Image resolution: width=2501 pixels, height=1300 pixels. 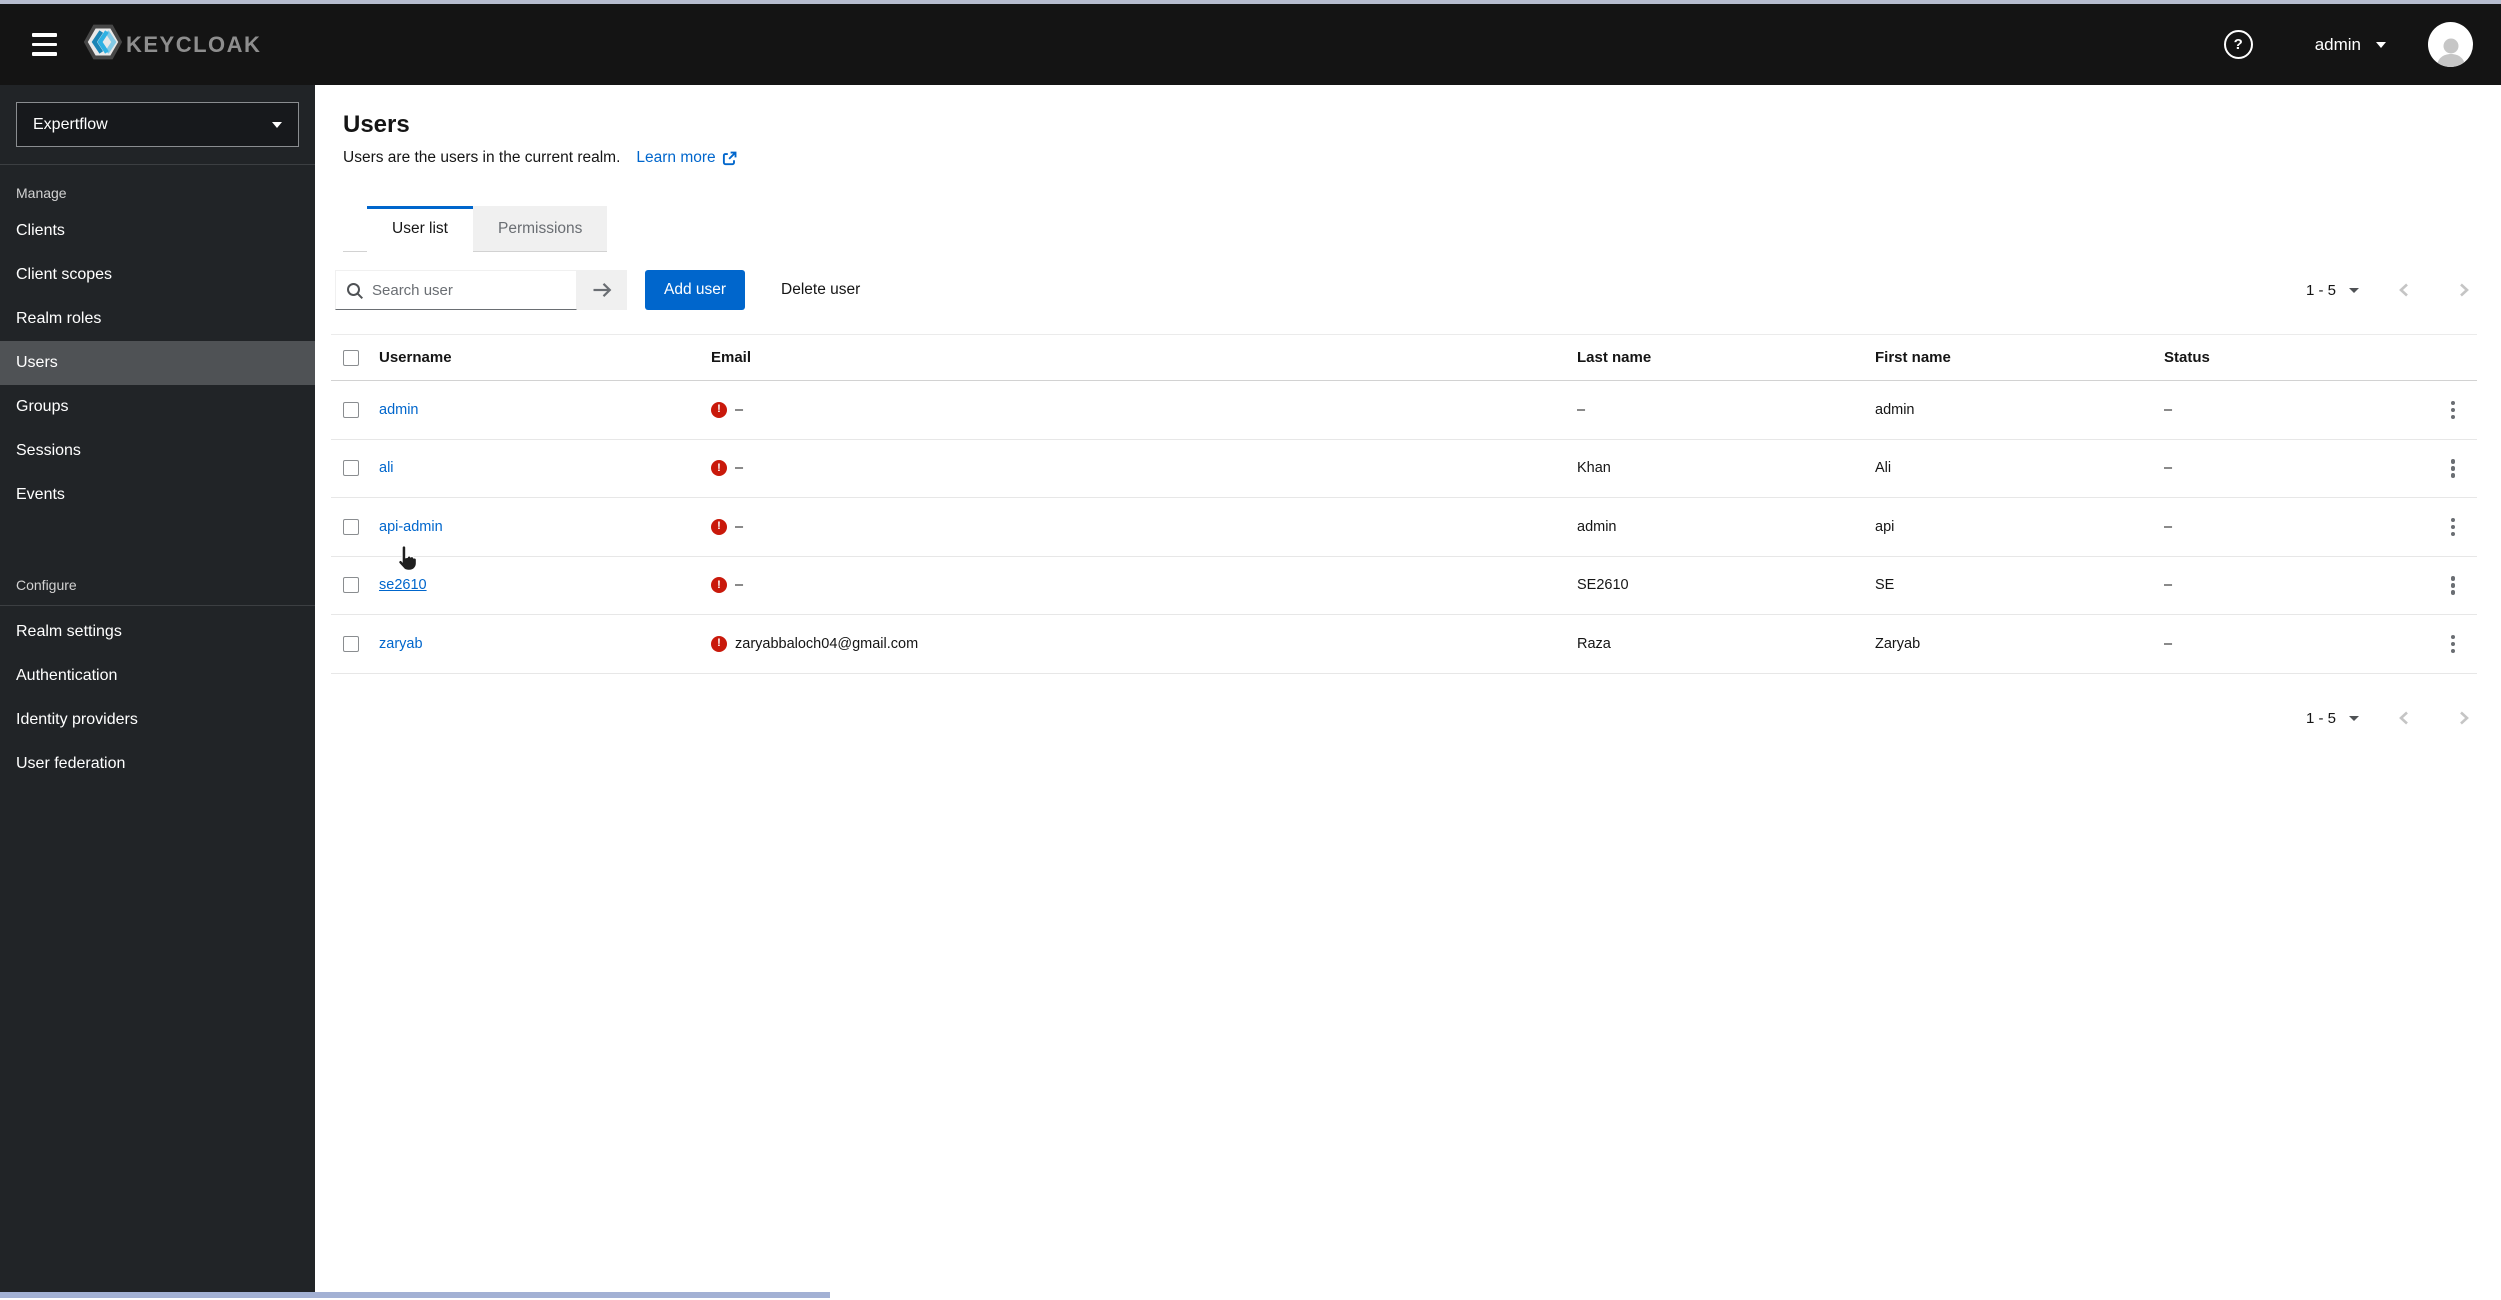 I want to click on keycloak-logo-icon, so click(x=103, y=44).